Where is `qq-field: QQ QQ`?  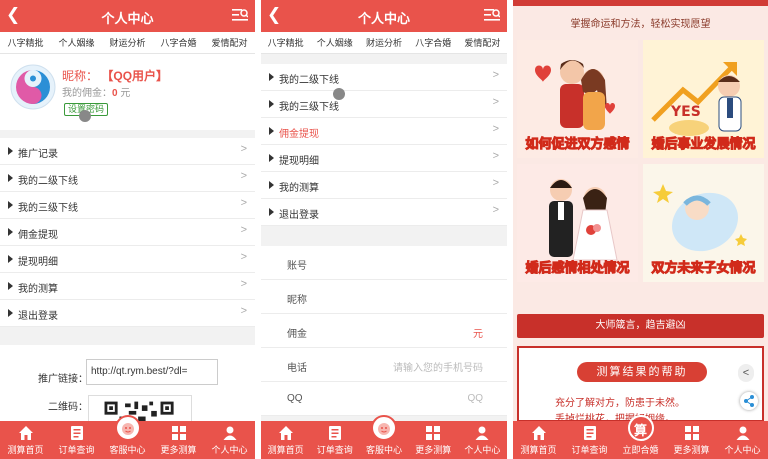 qq-field: QQ QQ is located at coordinates (384, 399).